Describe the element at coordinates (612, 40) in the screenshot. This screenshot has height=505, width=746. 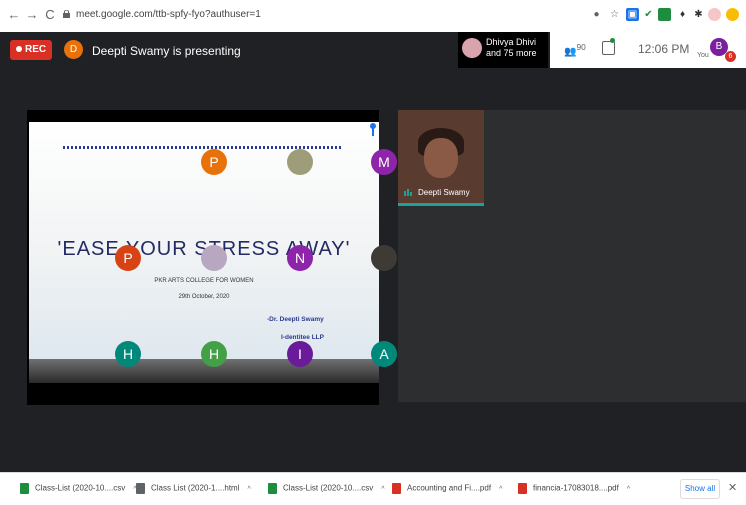
I see `chat-notification-dot` at that location.